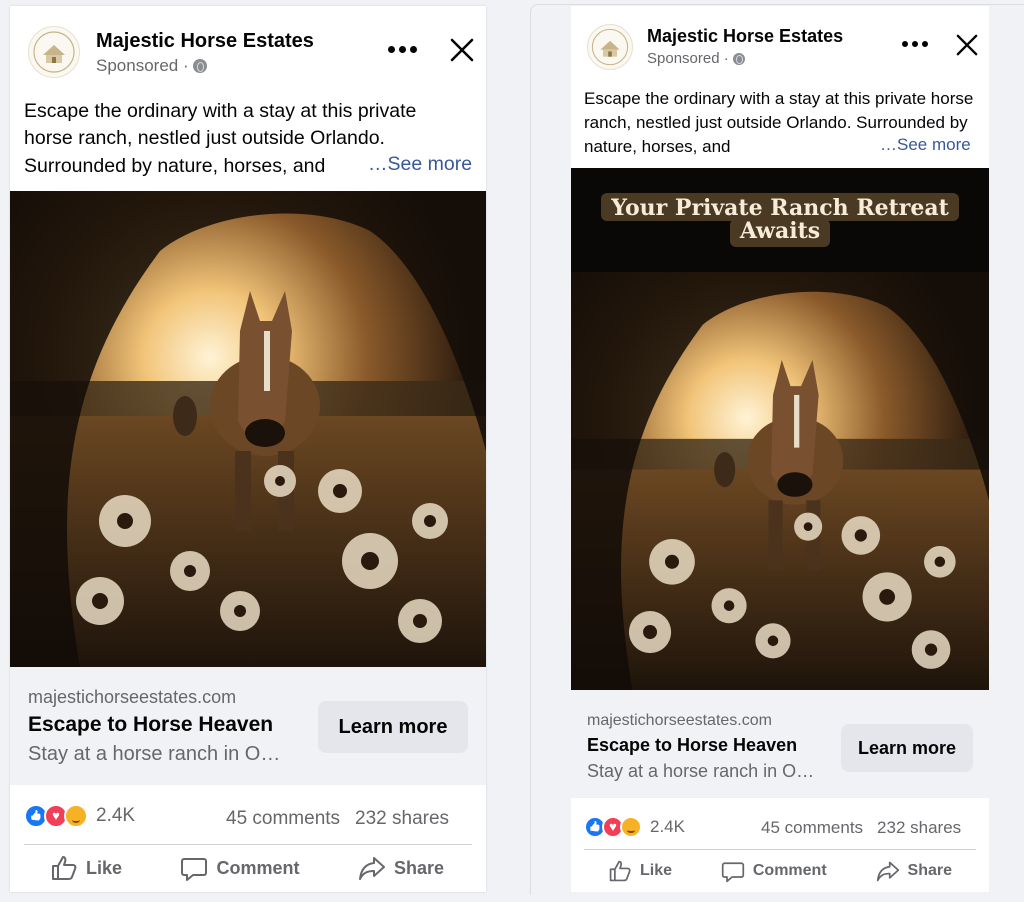  Describe the element at coordinates (780, 233) in the screenshot. I see `banner-title-line2: Awaits` at that location.